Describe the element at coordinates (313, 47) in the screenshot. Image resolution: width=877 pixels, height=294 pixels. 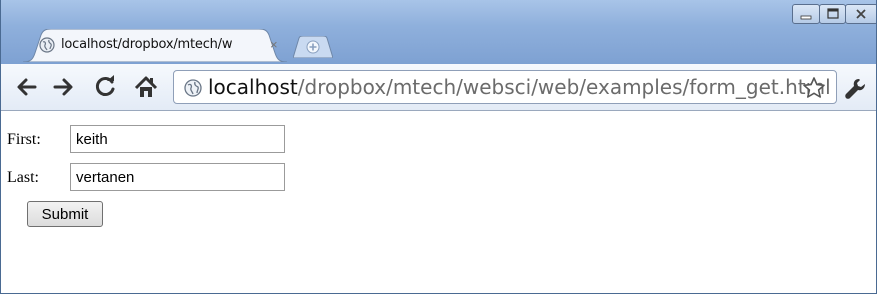
I see `new-tab-icon` at that location.